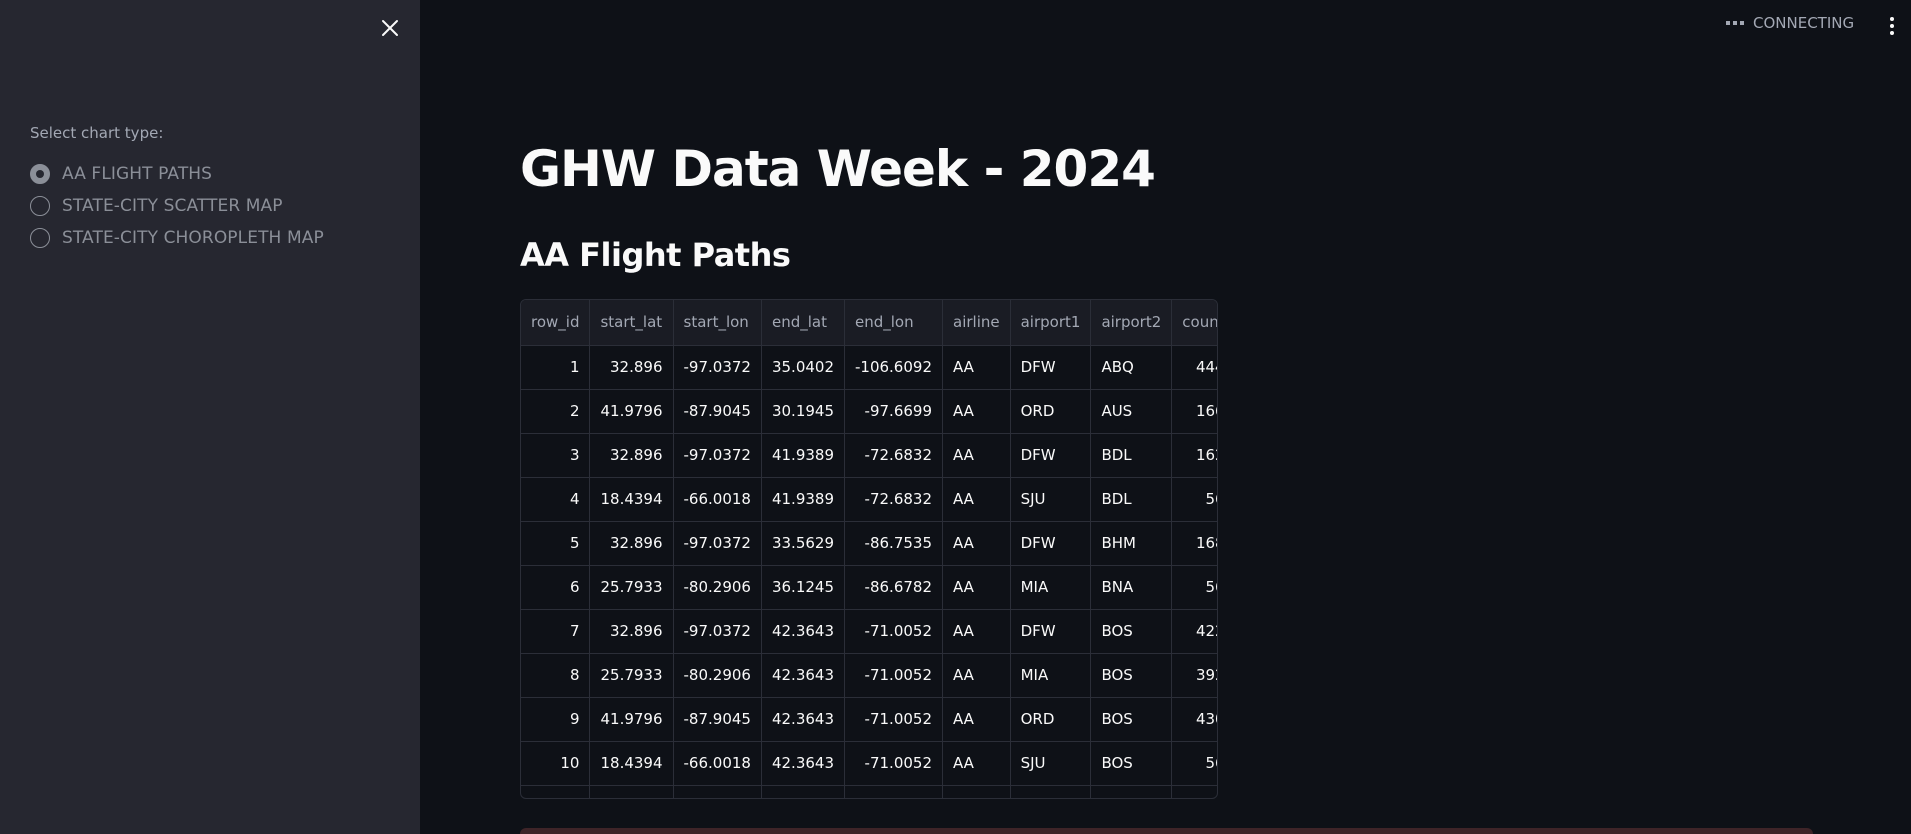 Image resolution: width=1911 pixels, height=834 pixels. What do you see at coordinates (556, 543) in the screenshot?
I see `table-cell: 5` at bounding box center [556, 543].